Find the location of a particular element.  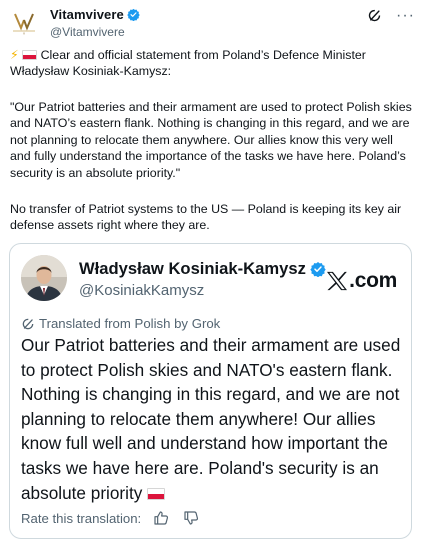

x-logo-icon: .com is located at coordinates (361, 281).